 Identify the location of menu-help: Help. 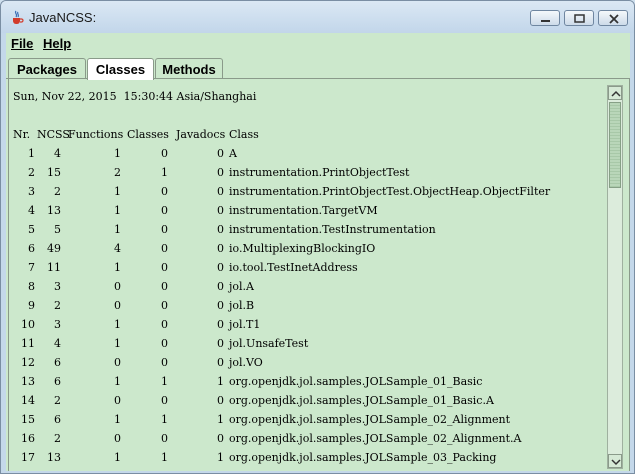
(57, 43).